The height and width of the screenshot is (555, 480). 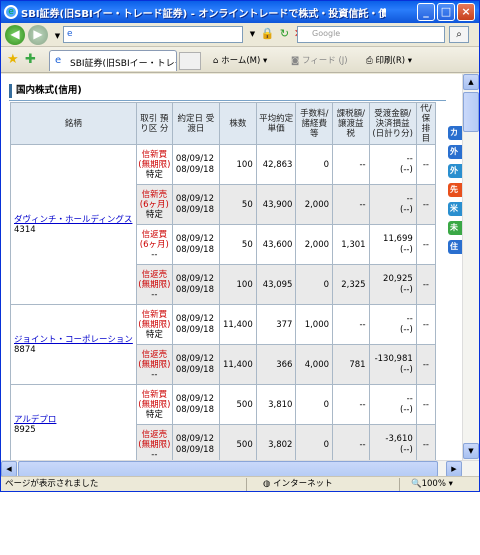 I want to click on new-tab-button, so click(x=190, y=61).